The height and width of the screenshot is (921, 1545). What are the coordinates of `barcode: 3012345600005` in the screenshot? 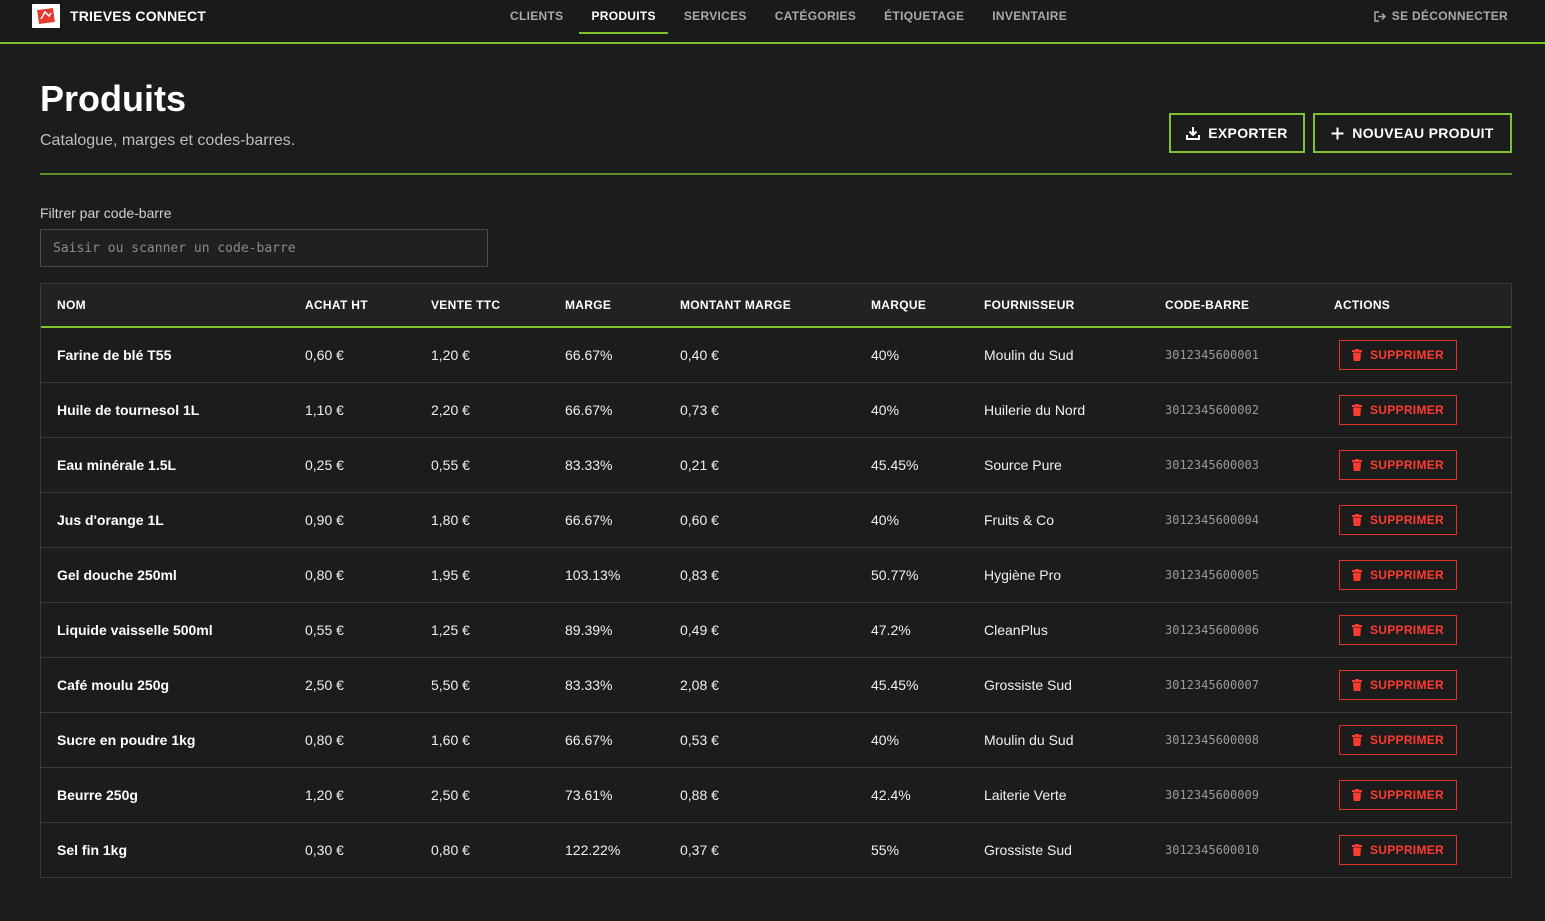 It's located at (1212, 574).